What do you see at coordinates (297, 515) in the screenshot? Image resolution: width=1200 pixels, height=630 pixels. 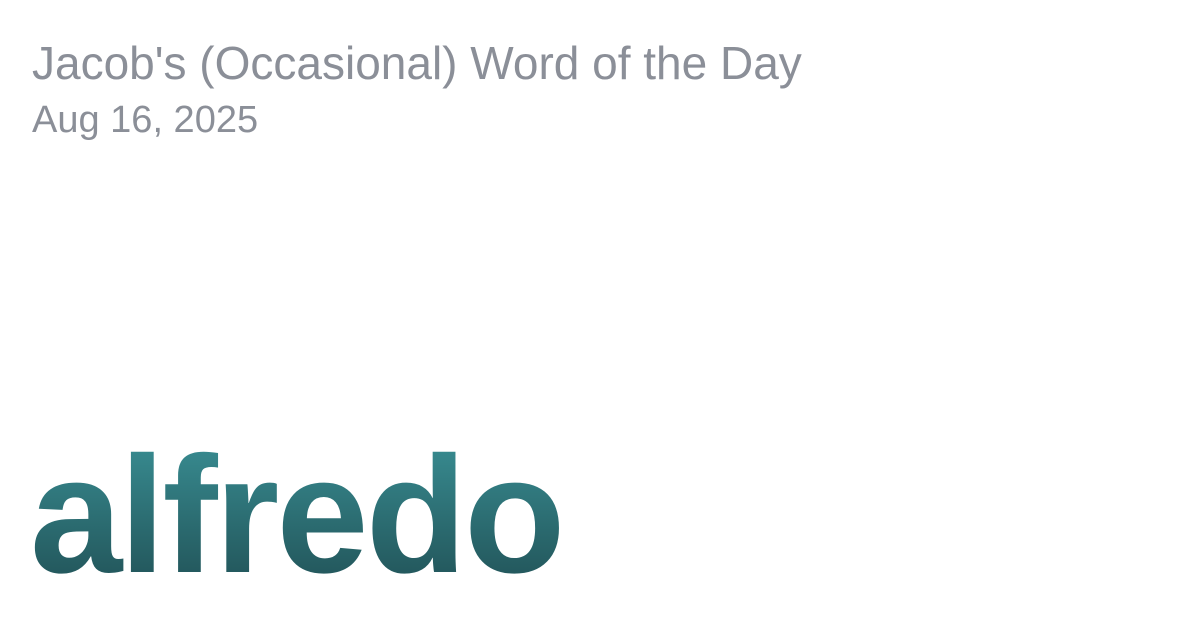 I see `featured-word: alfredo` at bounding box center [297, 515].